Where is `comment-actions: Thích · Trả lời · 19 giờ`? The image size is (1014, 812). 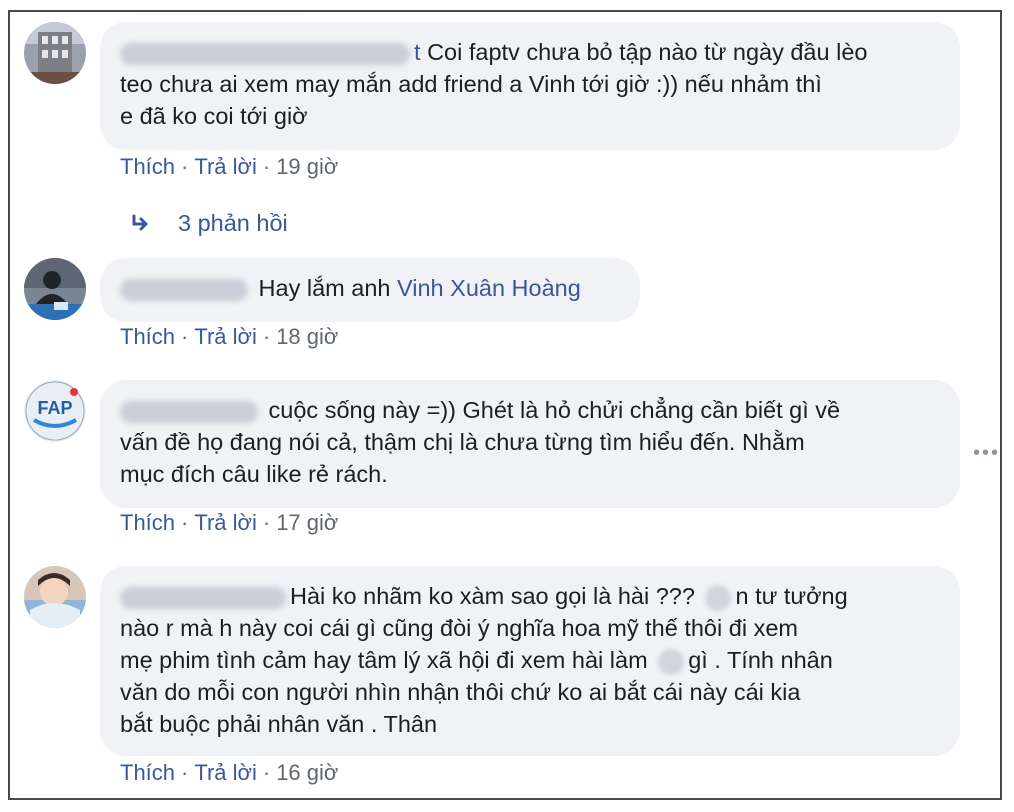 comment-actions: Thích · Trả lời · 19 giờ is located at coordinates (229, 167).